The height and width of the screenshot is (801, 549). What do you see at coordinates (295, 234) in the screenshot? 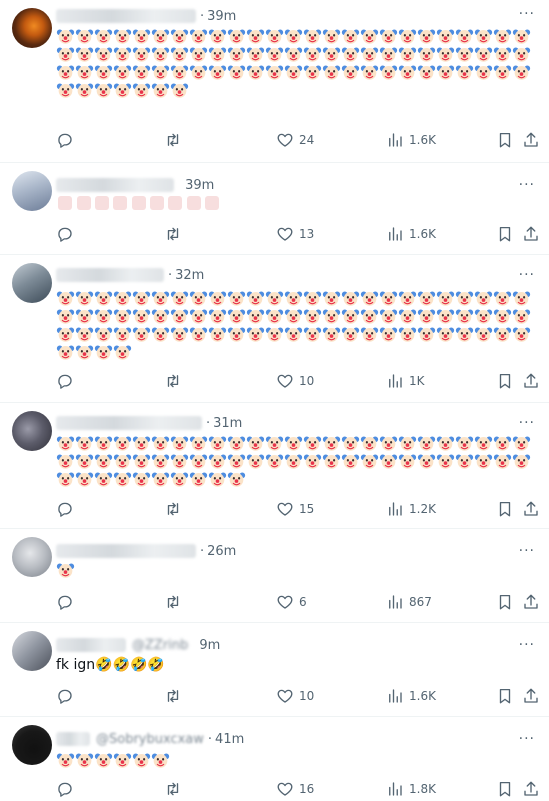
I see `like-button: 13` at bounding box center [295, 234].